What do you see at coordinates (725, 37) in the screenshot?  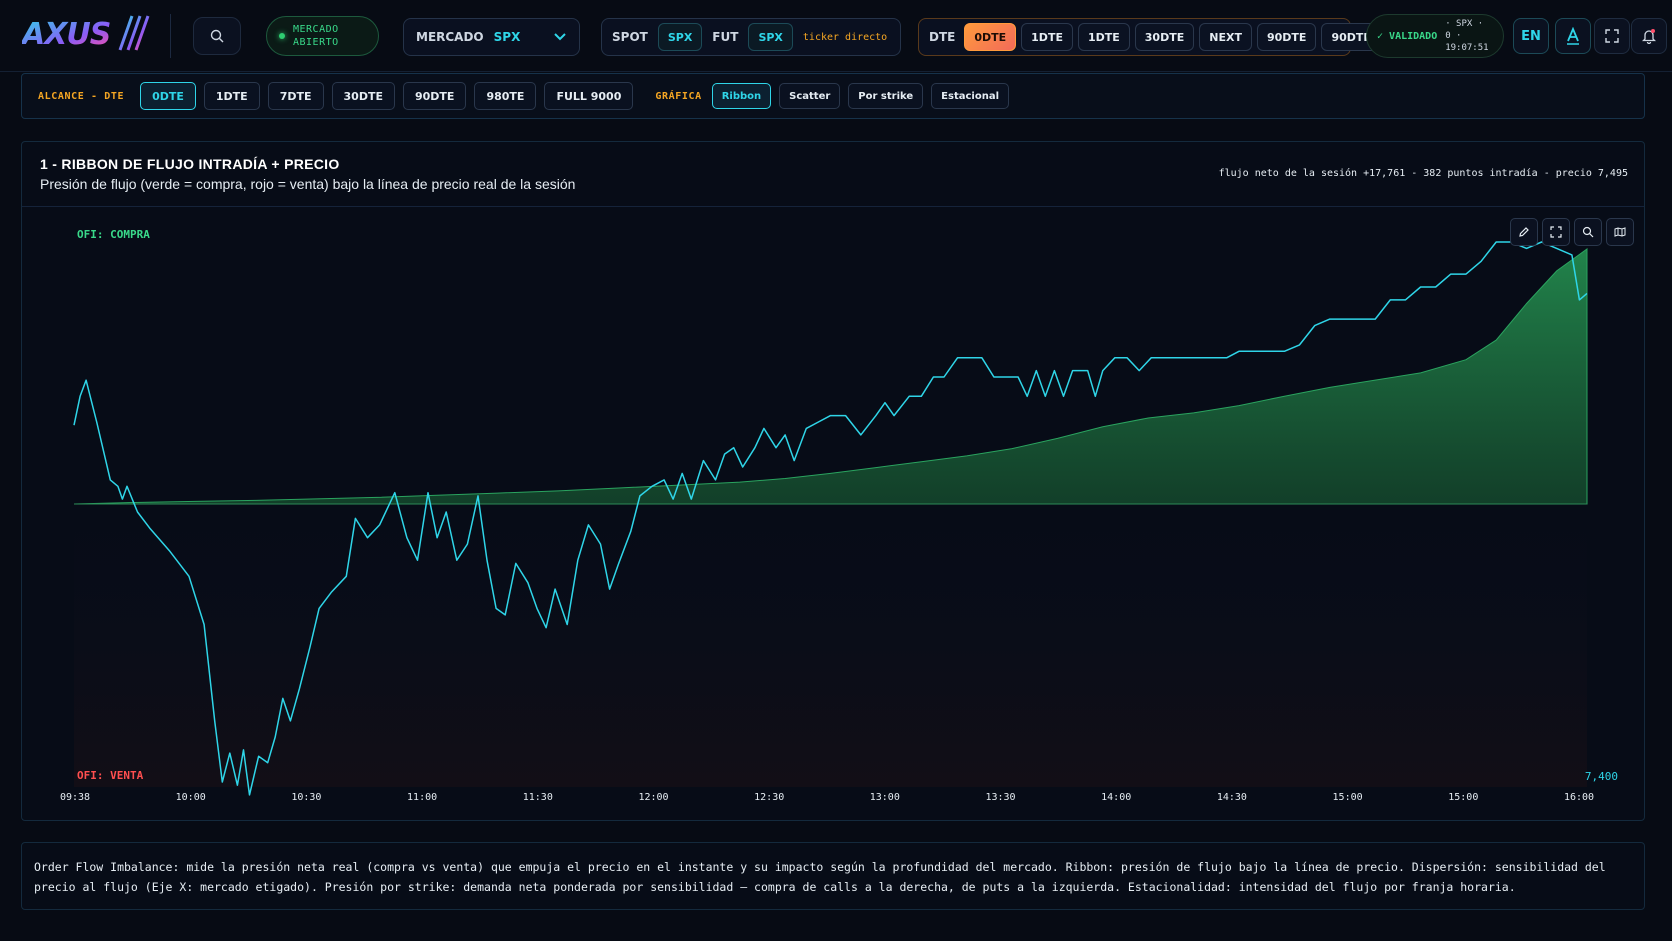 I see `fut-label: FUT` at bounding box center [725, 37].